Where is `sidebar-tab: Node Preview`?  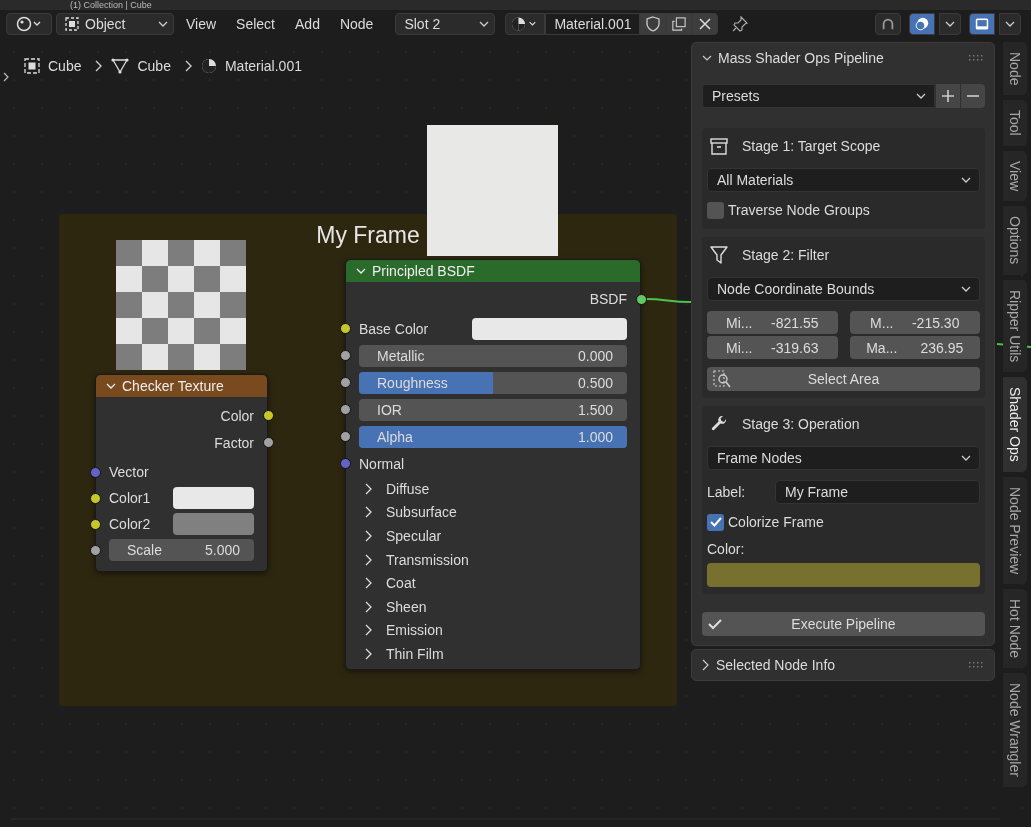 sidebar-tab: Node Preview is located at coordinates (1015, 530).